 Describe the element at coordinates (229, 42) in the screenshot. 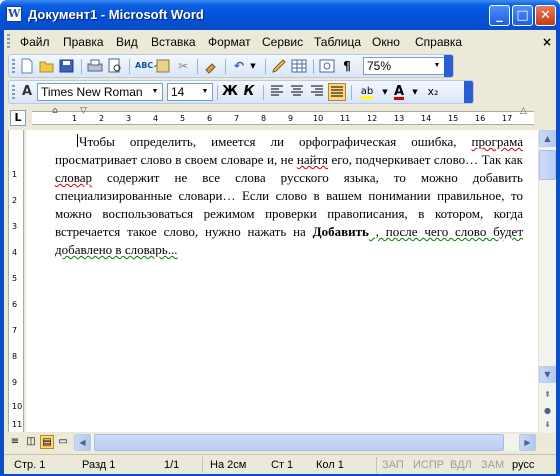

I see `menu-format: Формат` at that location.